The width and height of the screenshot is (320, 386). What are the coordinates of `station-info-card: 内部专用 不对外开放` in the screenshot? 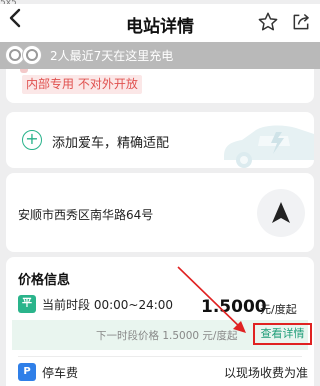 It's located at (160, 86).